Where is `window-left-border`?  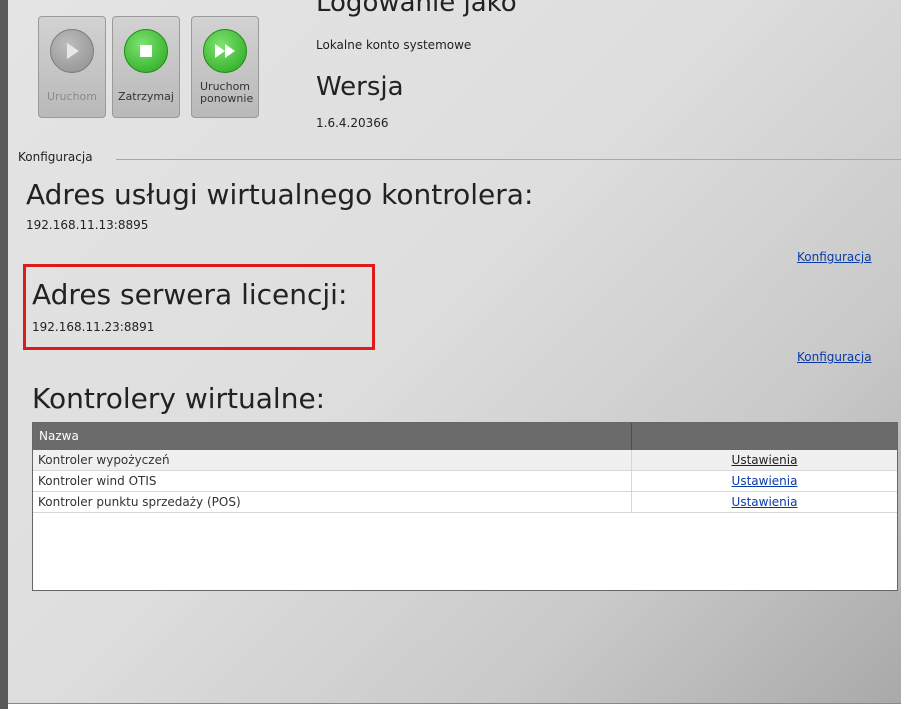 window-left-border is located at coordinates (4, 354).